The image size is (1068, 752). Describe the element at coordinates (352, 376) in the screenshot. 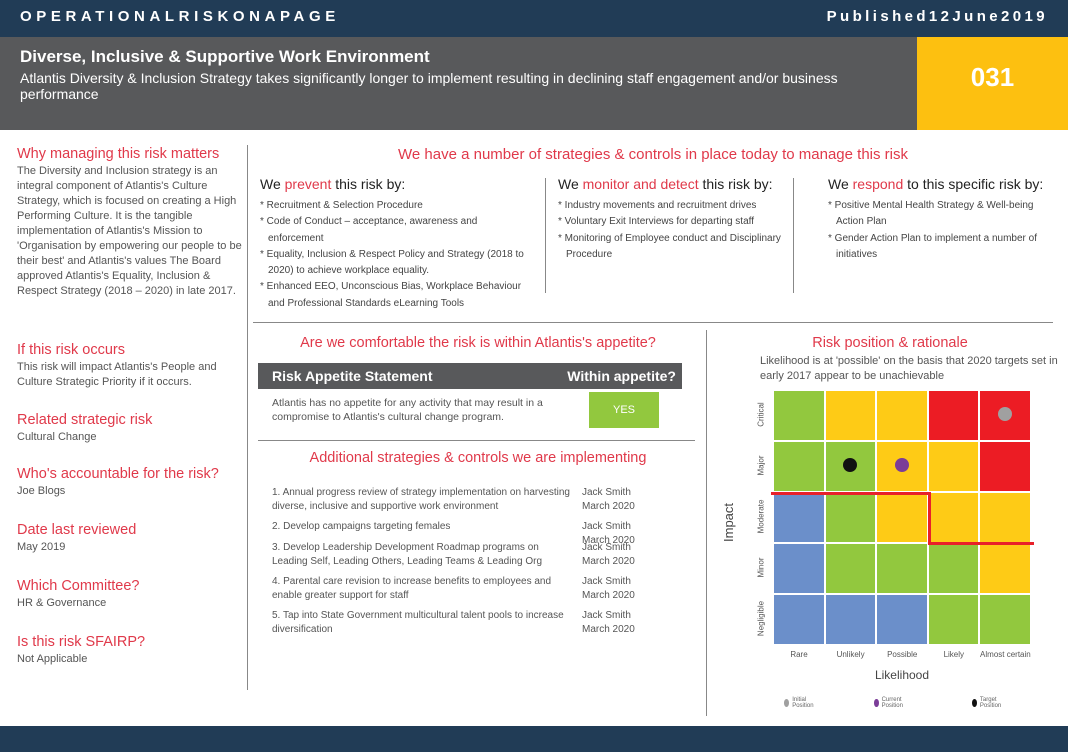

I see `statement-label: Risk Appetite Statement` at that location.